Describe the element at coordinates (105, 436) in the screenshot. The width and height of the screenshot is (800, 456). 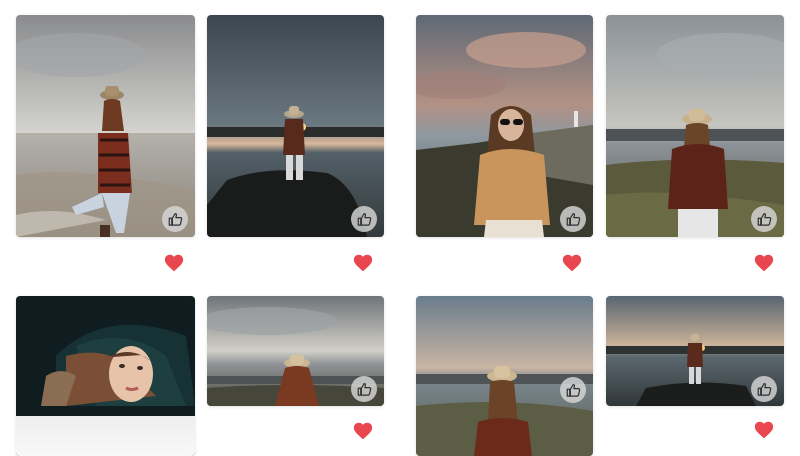
I see `photo-lower-area` at that location.